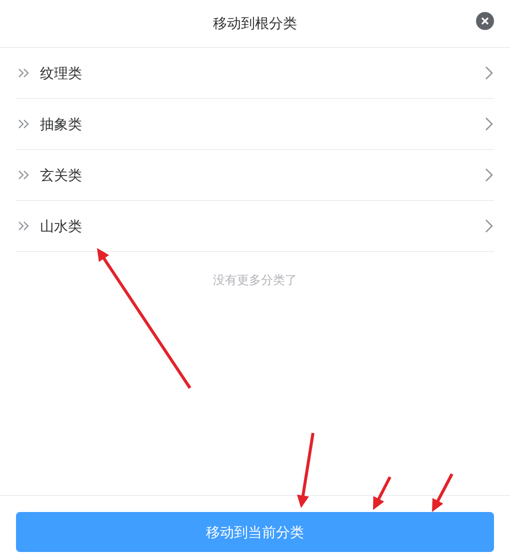  What do you see at coordinates (255, 175) in the screenshot?
I see `category-item: 玄关类` at bounding box center [255, 175].